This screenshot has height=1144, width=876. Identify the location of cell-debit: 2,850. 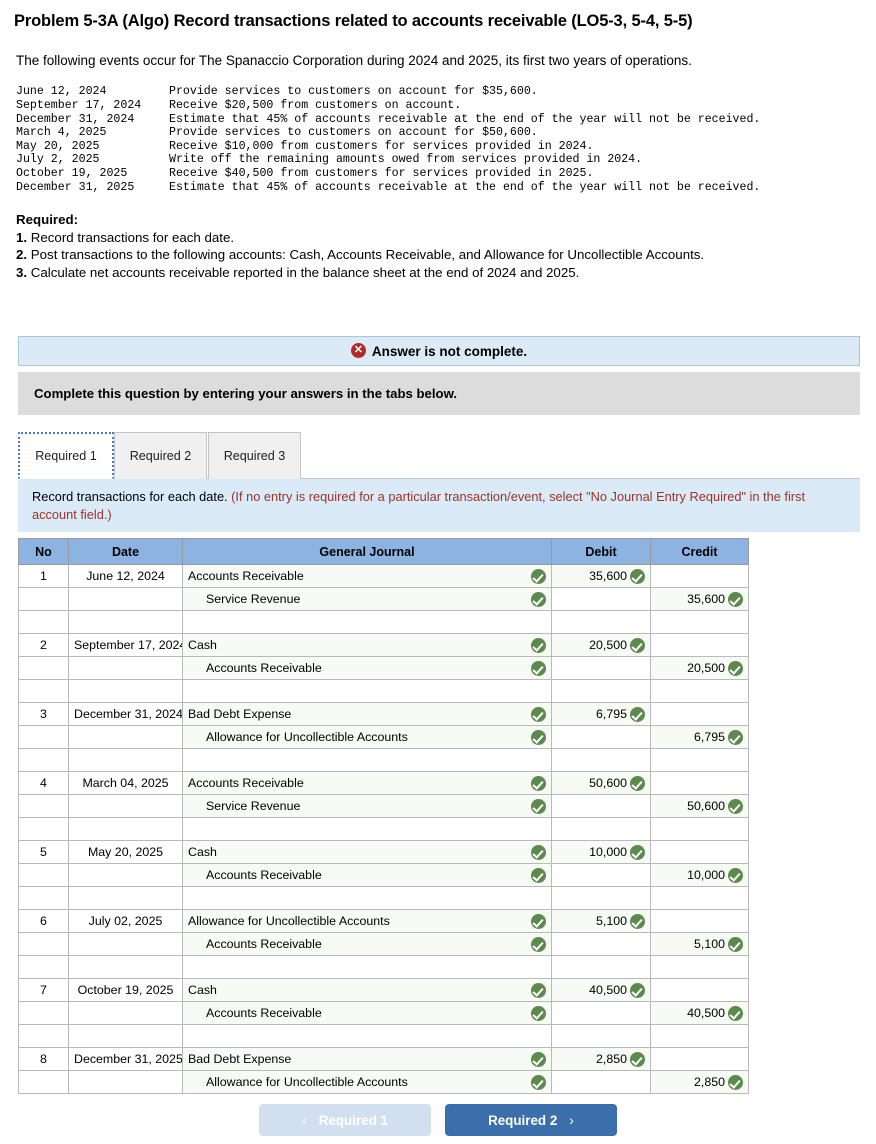
(601, 1059).